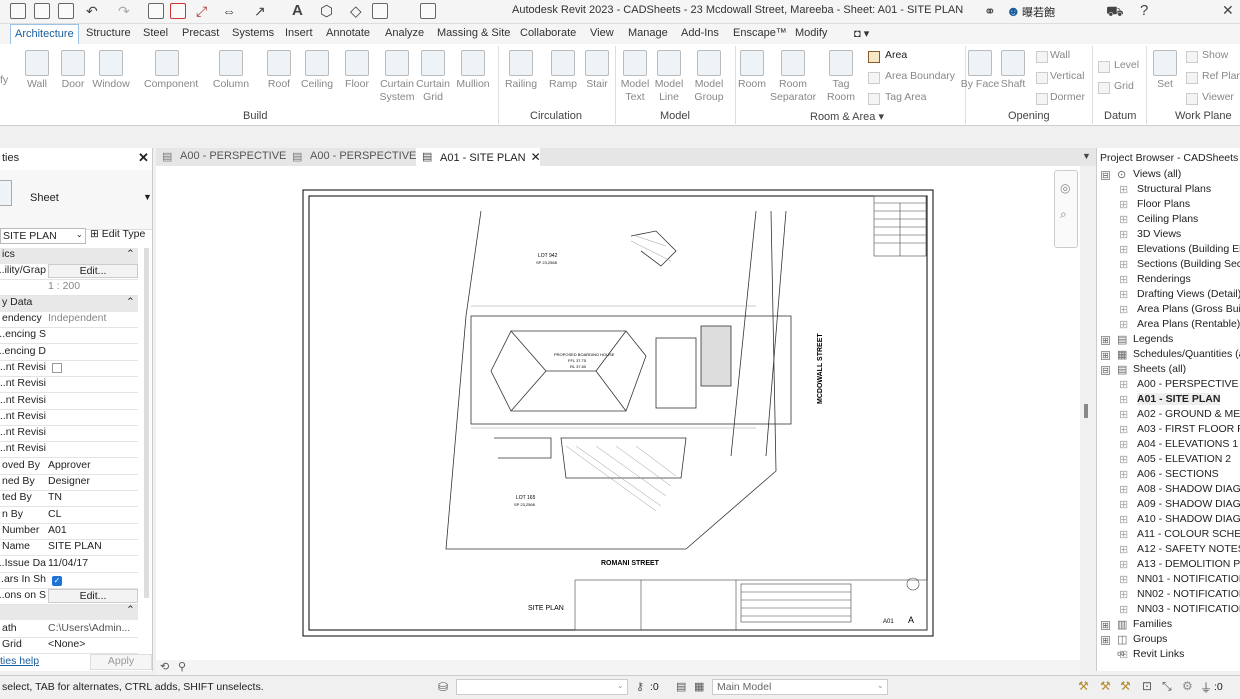  Describe the element at coordinates (69, 256) in the screenshot. I see `section-graphics: ics ⌃` at that location.